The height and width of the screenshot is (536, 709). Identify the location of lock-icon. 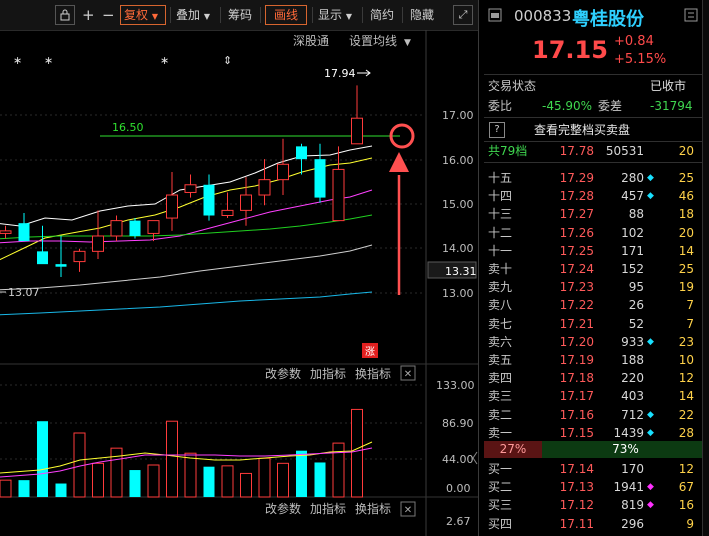
(65, 15).